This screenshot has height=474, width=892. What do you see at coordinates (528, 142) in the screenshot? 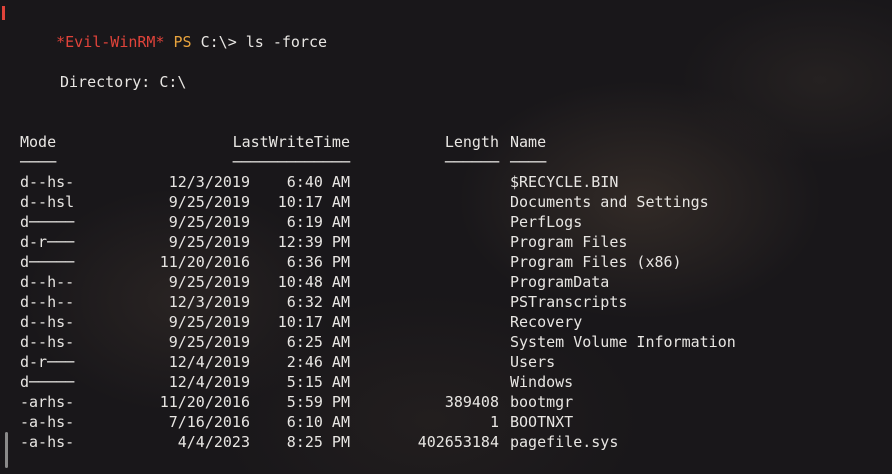
I see `header-name: Name` at bounding box center [528, 142].